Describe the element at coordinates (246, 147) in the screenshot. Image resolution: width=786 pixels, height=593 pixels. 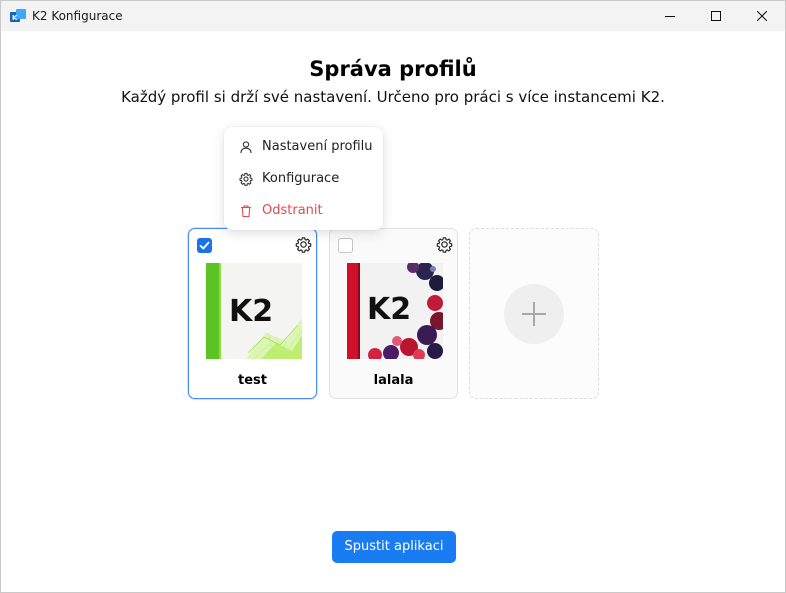
I see `user-icon` at that location.